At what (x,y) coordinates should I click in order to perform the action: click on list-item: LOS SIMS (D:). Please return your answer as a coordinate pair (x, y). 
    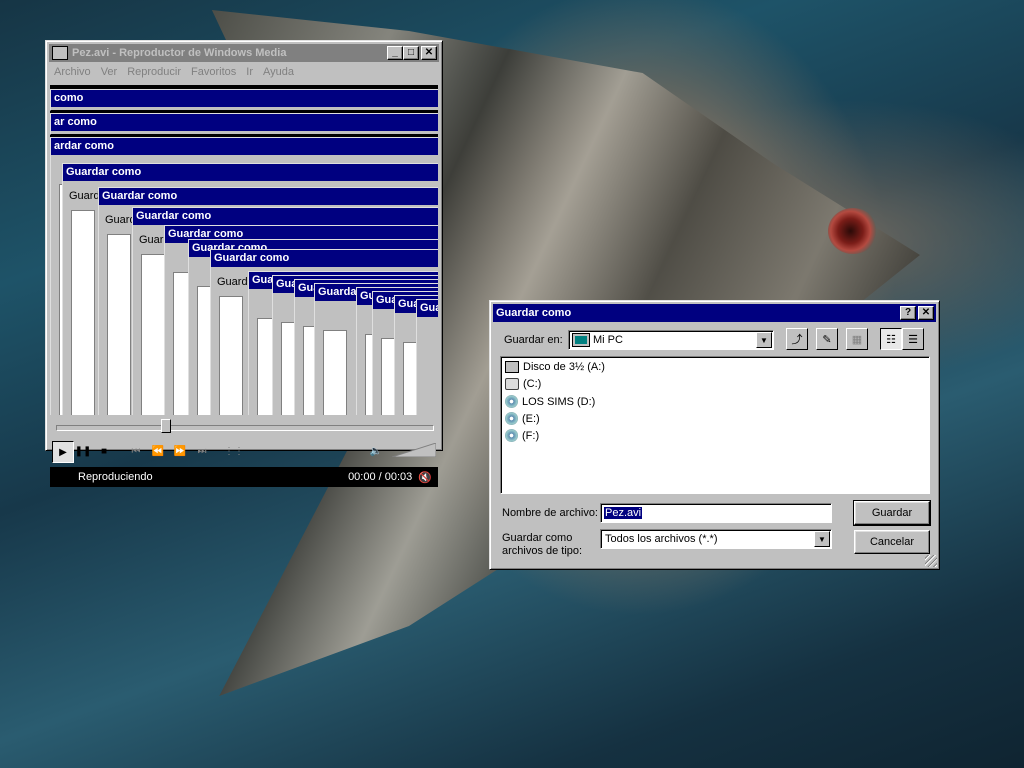
    Looking at the image, I should click on (550, 401).